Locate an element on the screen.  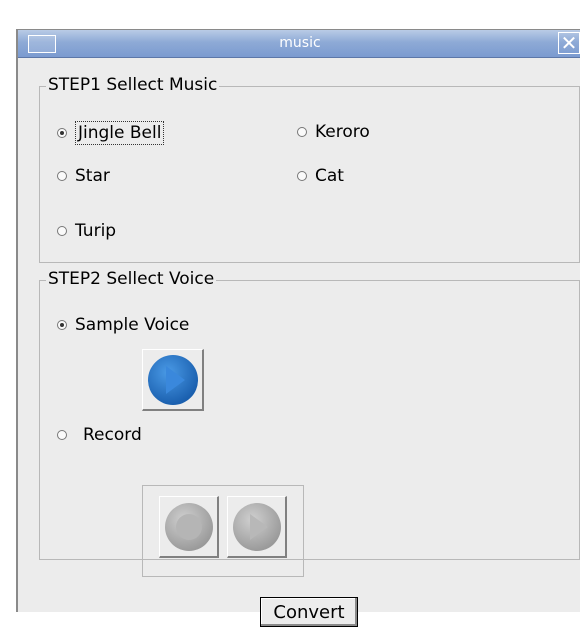
sample-play-button is located at coordinates (173, 380).